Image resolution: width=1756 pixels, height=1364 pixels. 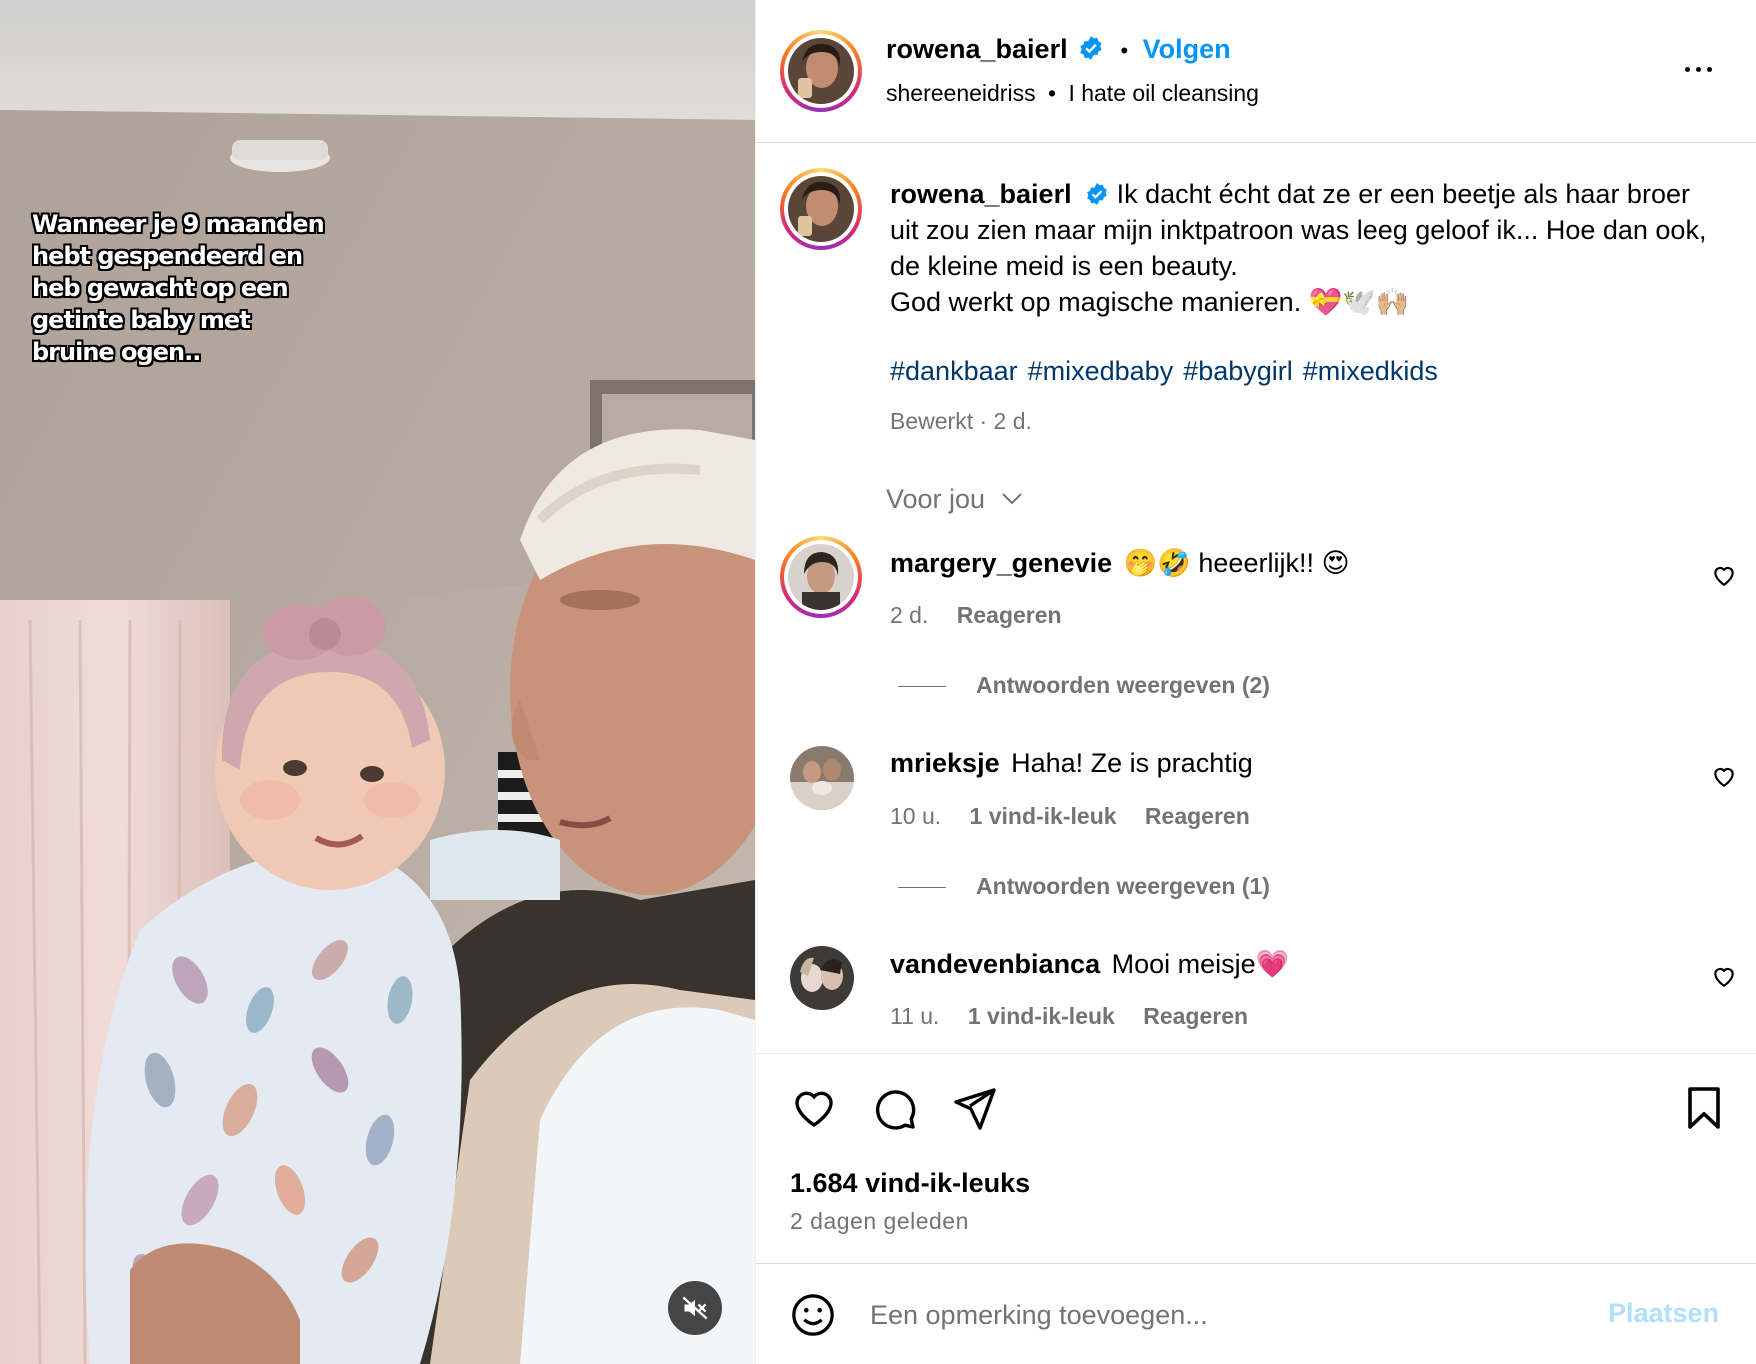 What do you see at coordinates (1663, 1313) in the screenshot?
I see `post-comment-button: Plaatsen` at bounding box center [1663, 1313].